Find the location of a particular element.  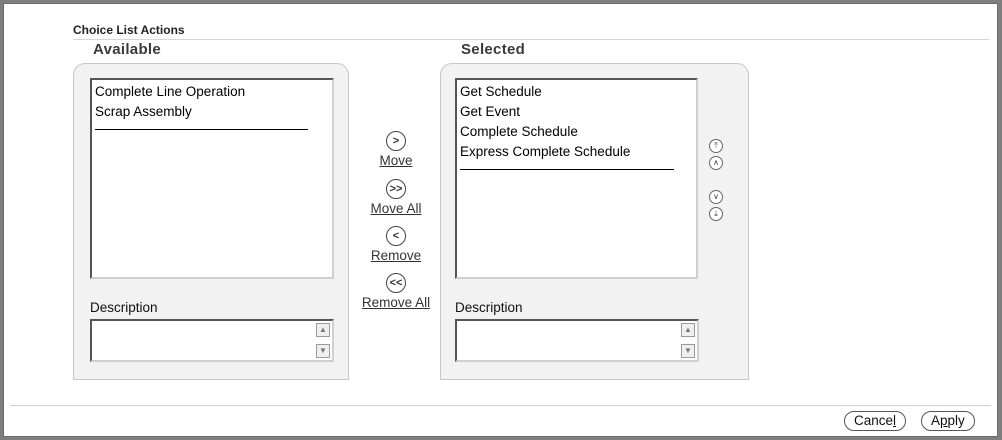

double-chevron-left-circle-icon: << is located at coordinates (396, 283).